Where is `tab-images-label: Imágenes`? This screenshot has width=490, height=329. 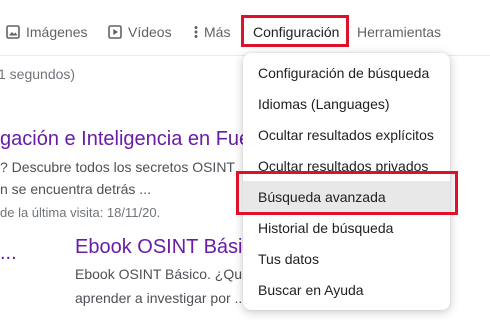
tab-images-label: Imágenes is located at coordinates (57, 32).